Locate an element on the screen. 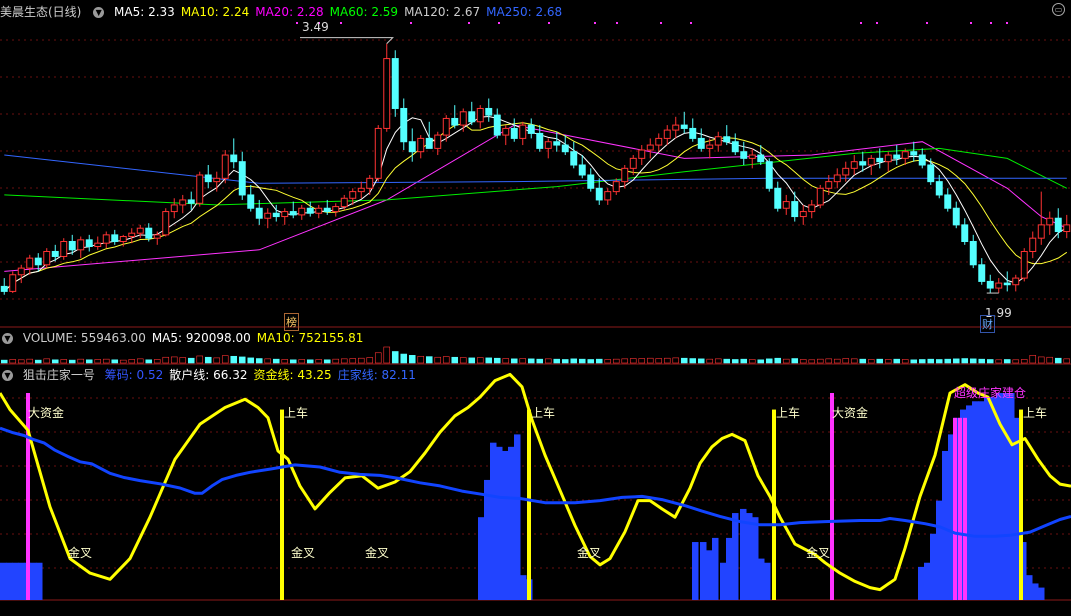 The image size is (1071, 616). signal-jin-cha-3: 金叉 is located at coordinates (377, 553).